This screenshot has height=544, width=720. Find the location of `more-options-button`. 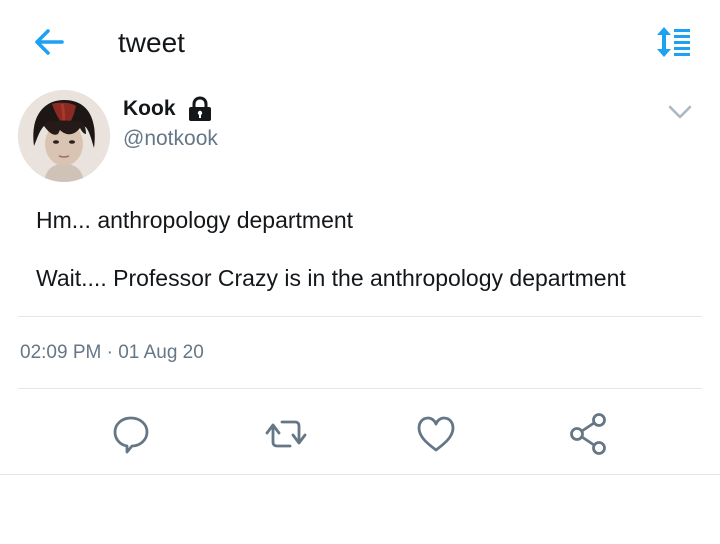

more-options-button is located at coordinates (680, 112).